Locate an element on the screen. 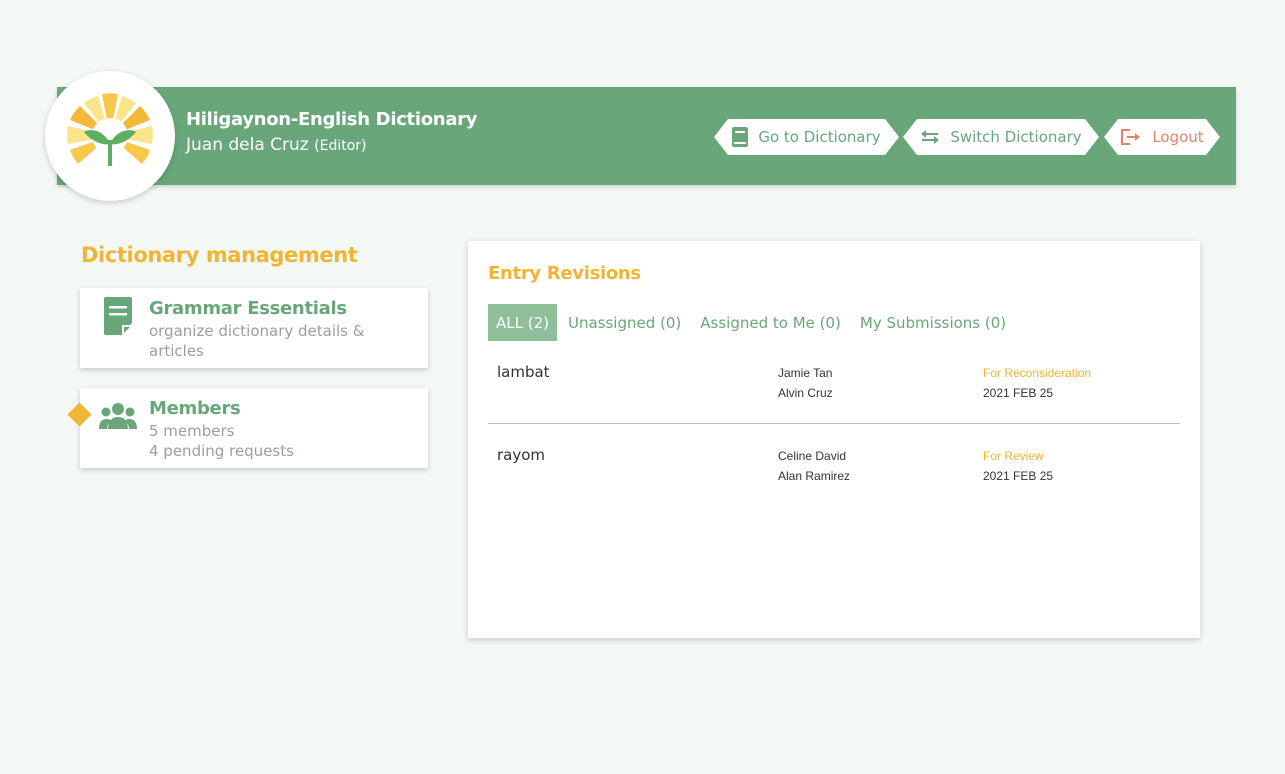 The height and width of the screenshot is (774, 1285). entry-reviewer: Alan Ramirez is located at coordinates (814, 476).